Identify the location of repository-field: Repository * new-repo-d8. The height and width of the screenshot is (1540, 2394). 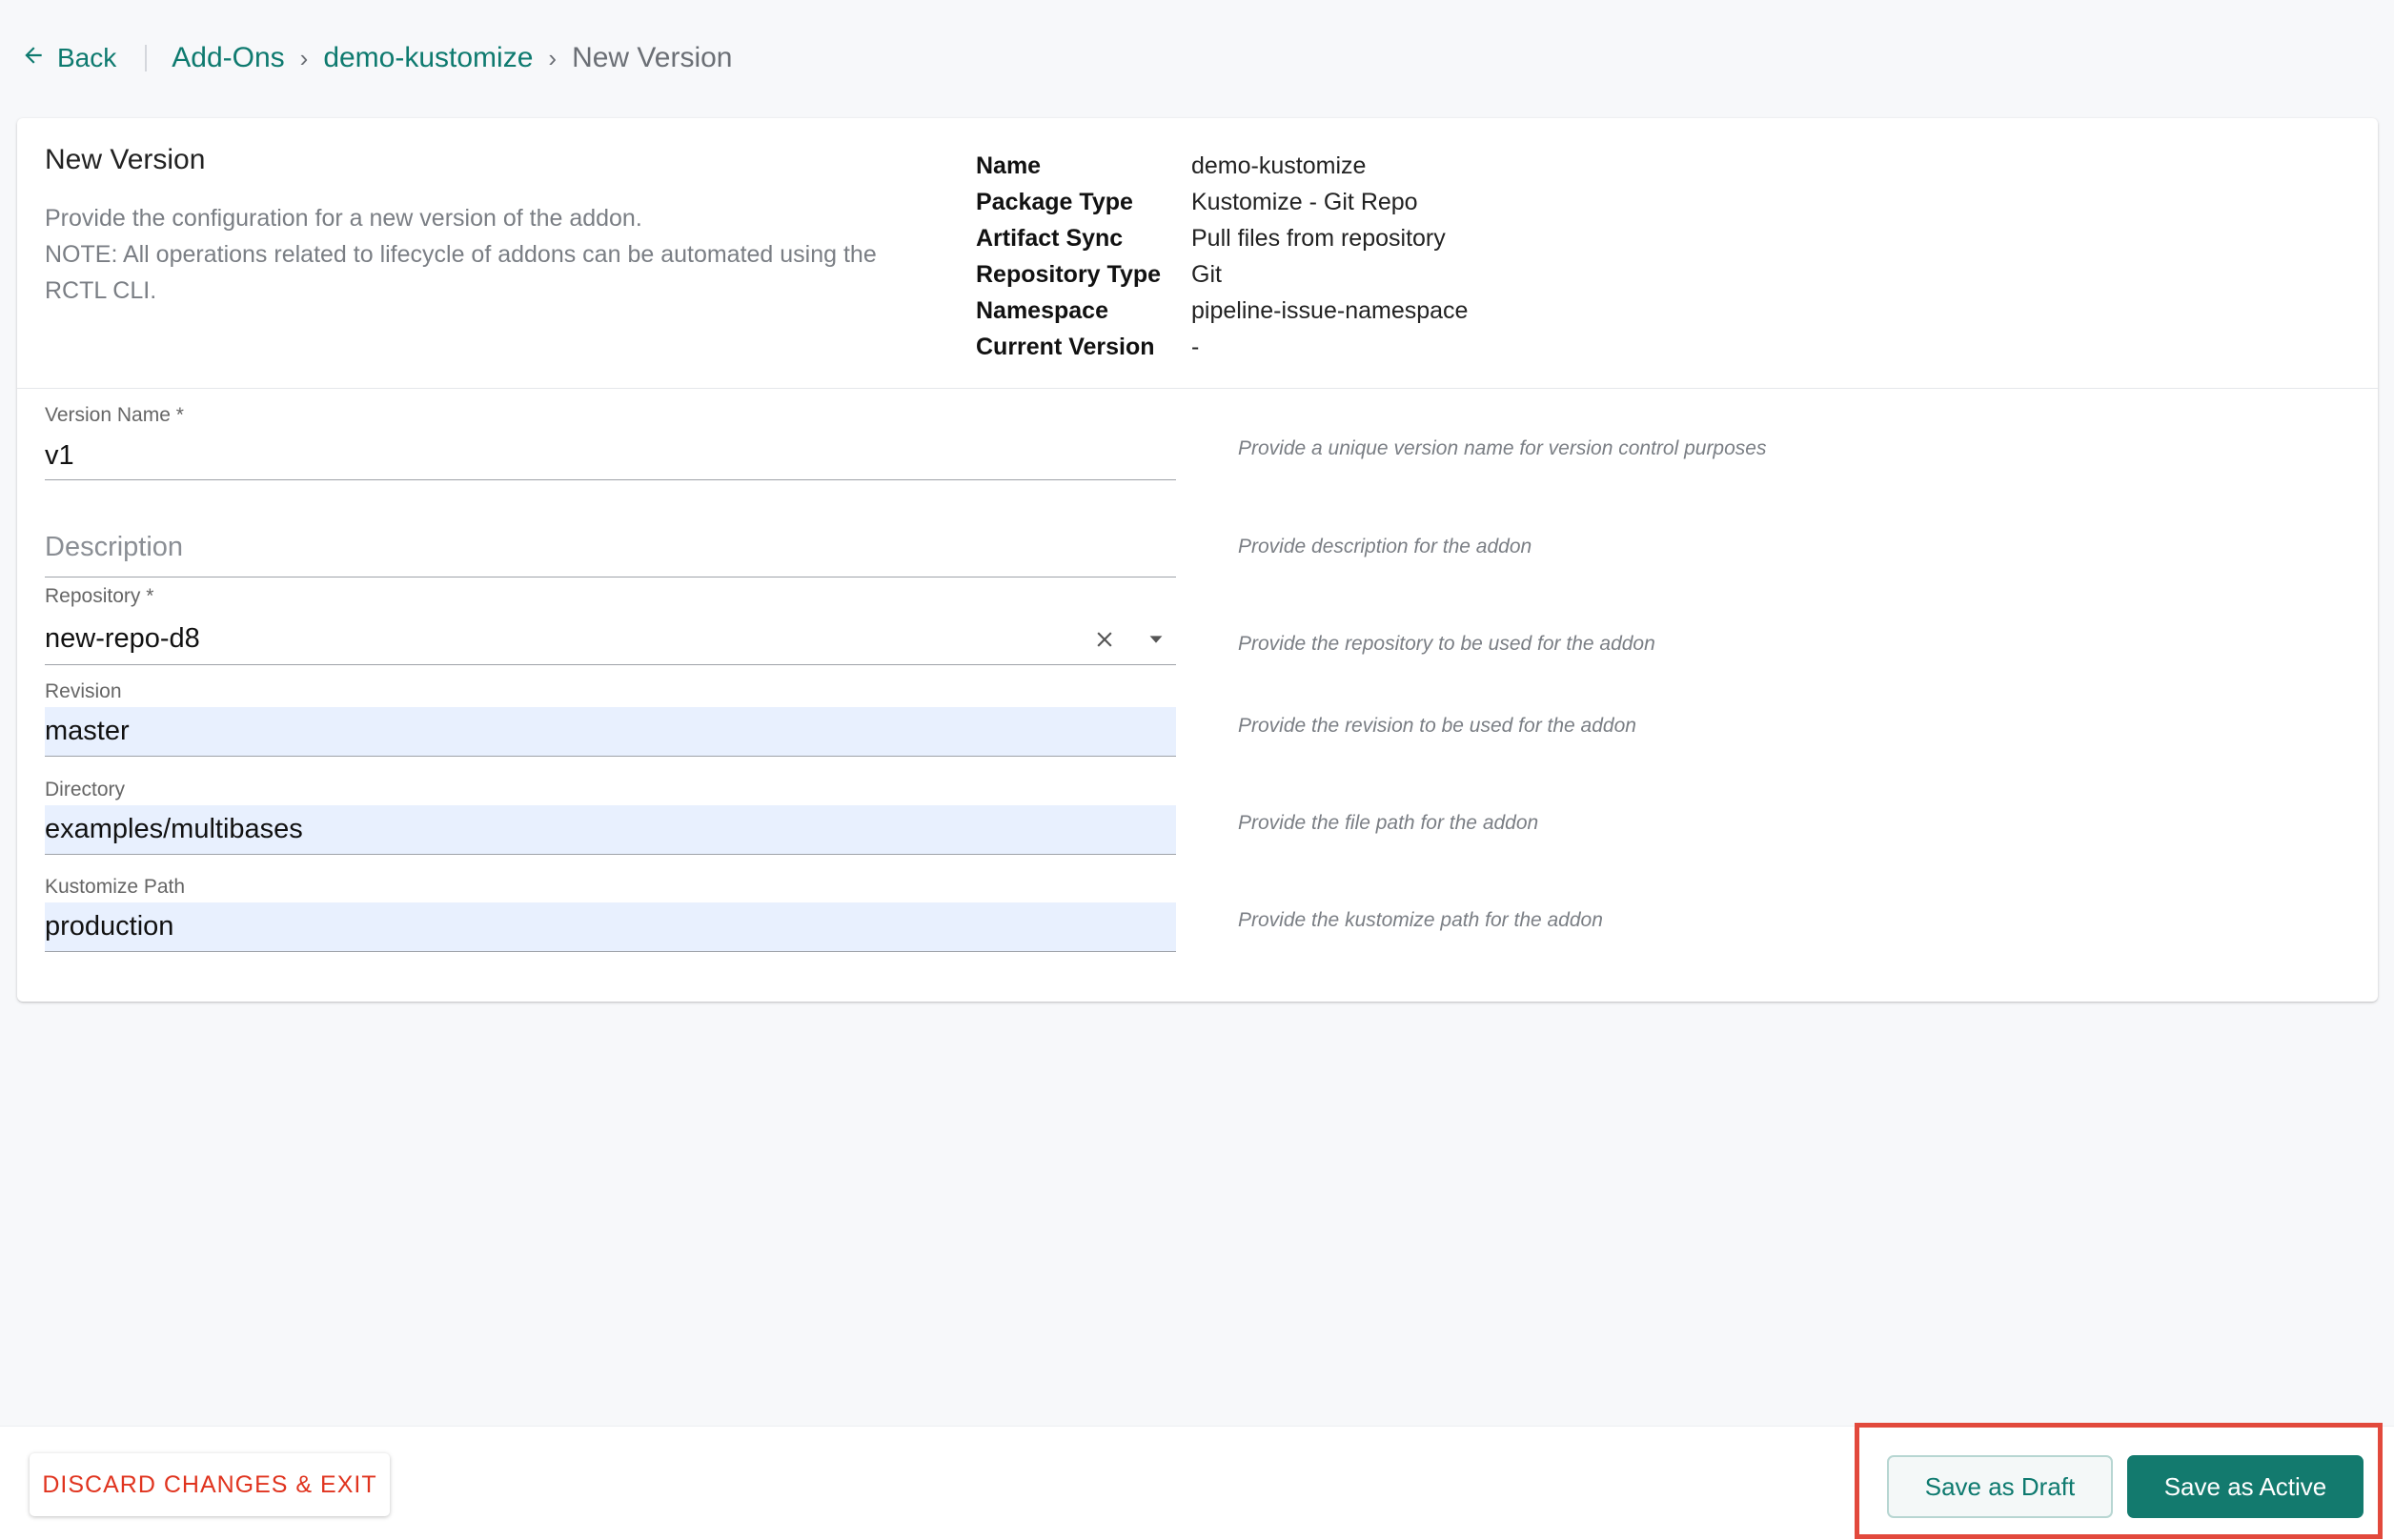
(610, 625).